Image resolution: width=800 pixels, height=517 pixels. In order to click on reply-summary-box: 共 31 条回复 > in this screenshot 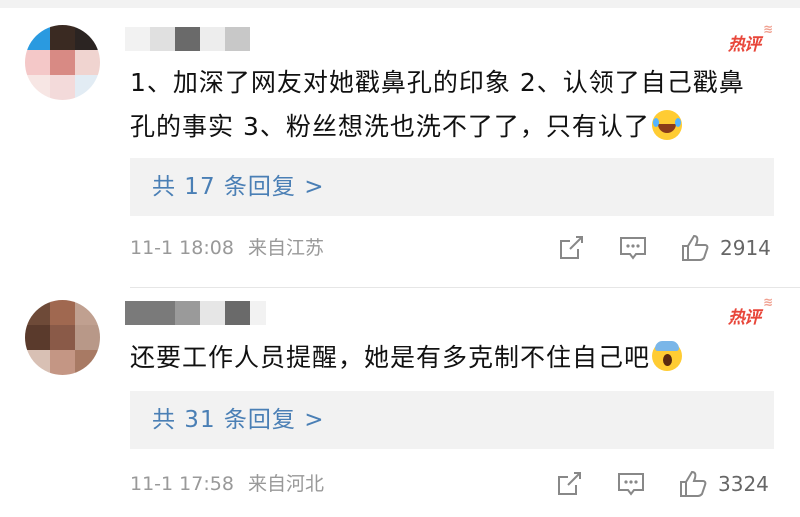, I will do `click(452, 420)`.